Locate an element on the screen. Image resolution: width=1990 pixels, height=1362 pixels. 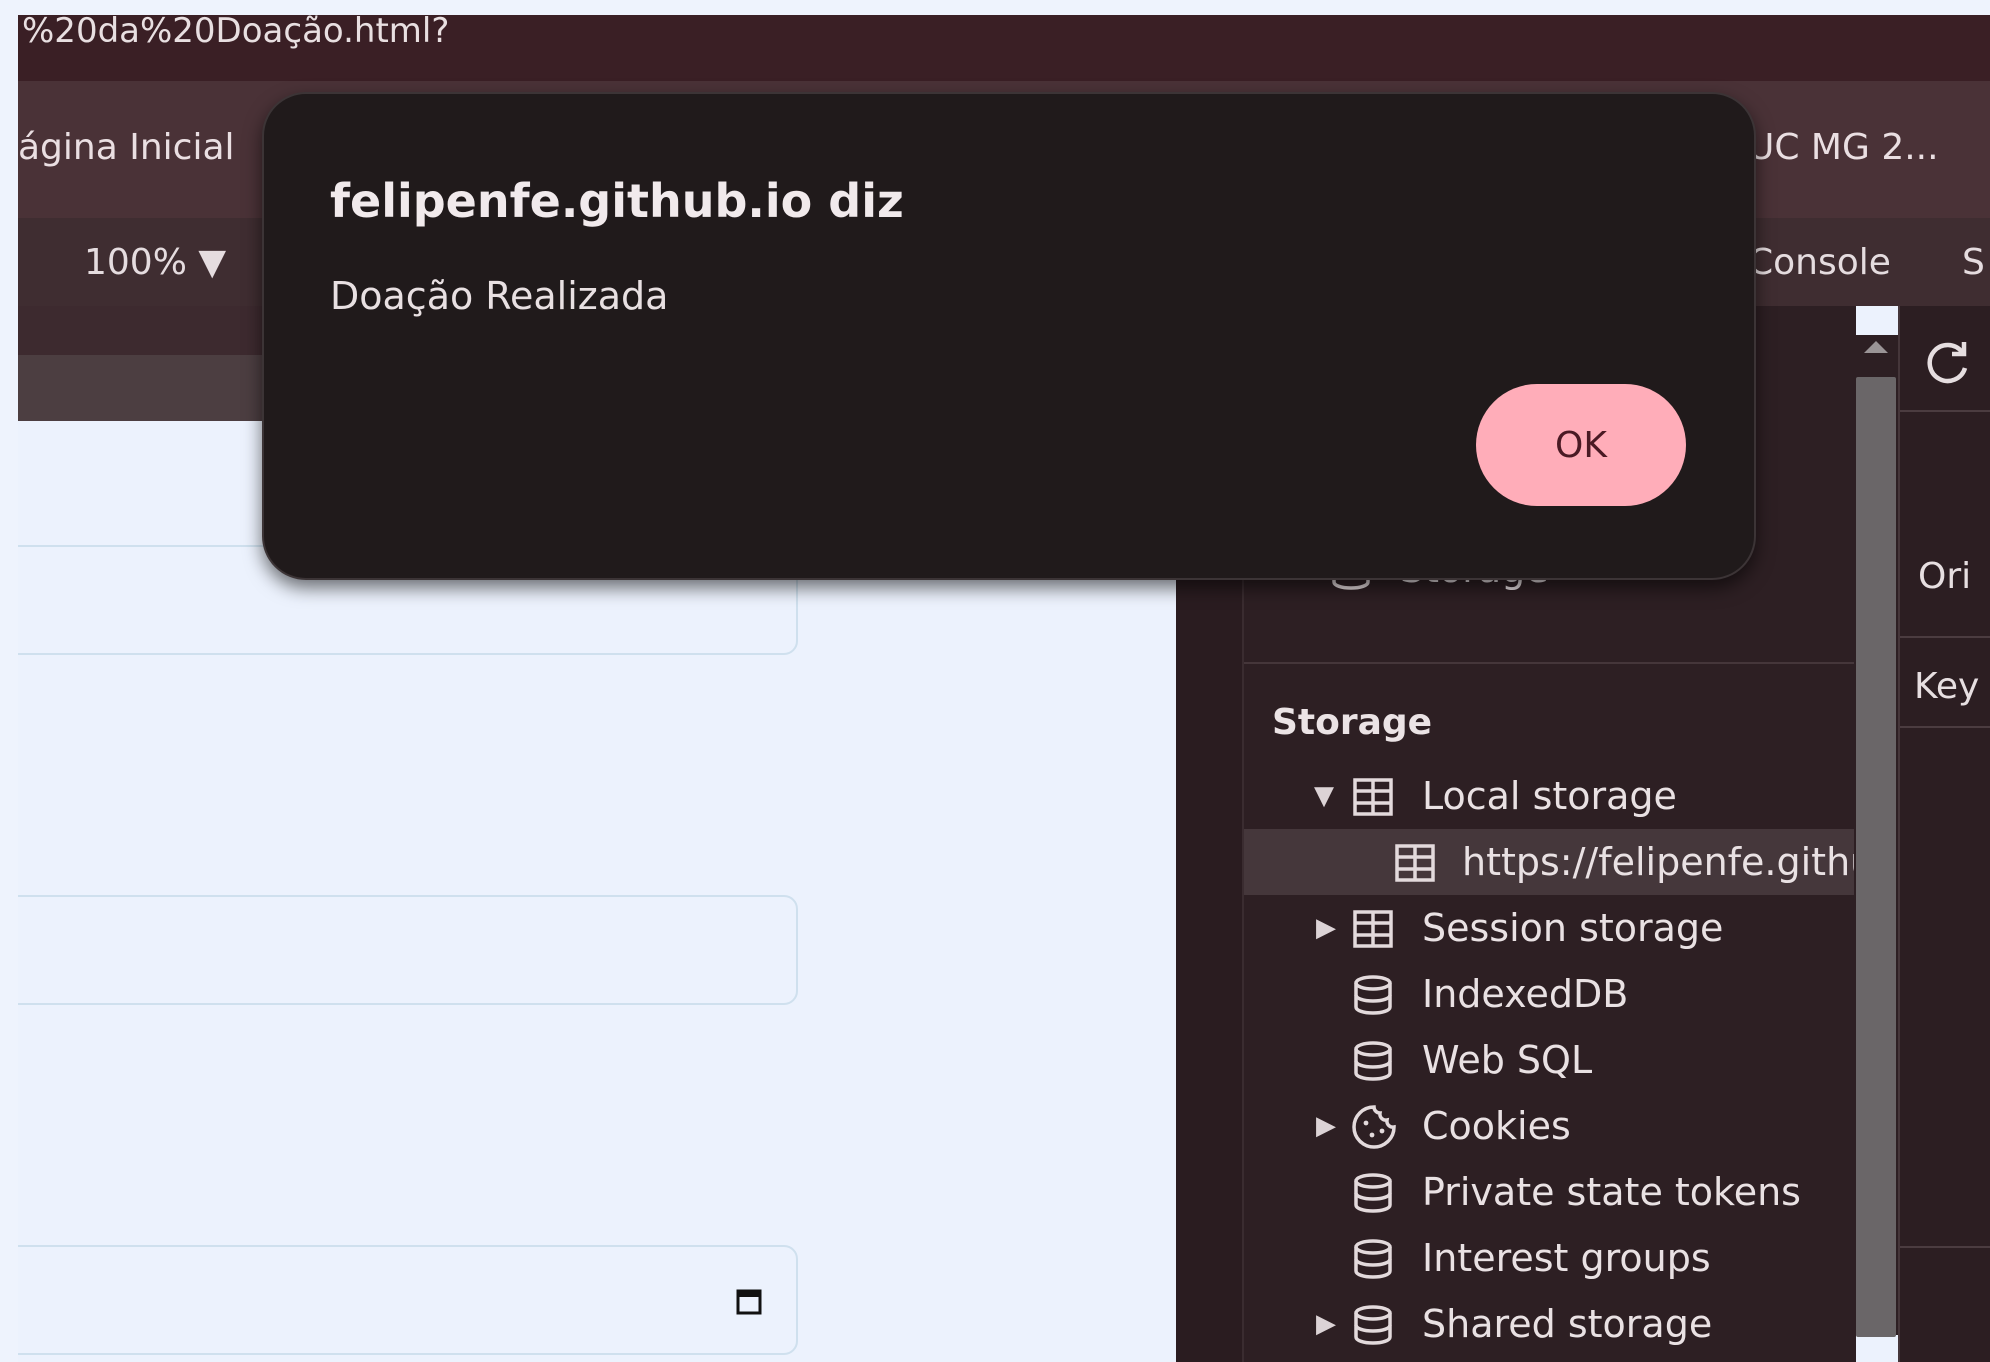
tree-item-indexeddb: IndexedDB is located at coordinates (1550, 994).